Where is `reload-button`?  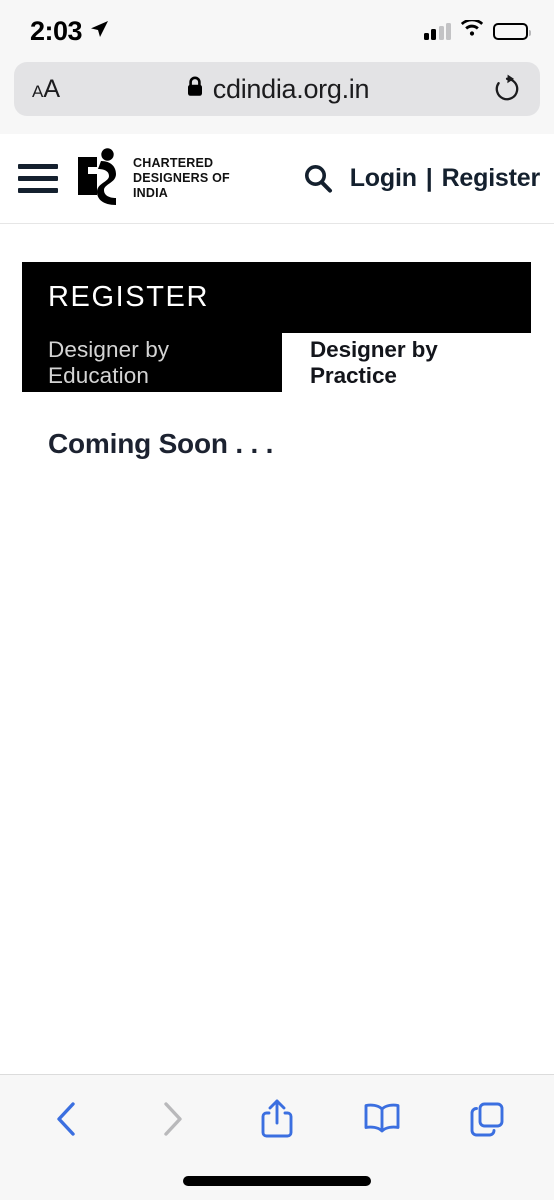 reload-button is located at coordinates (507, 89).